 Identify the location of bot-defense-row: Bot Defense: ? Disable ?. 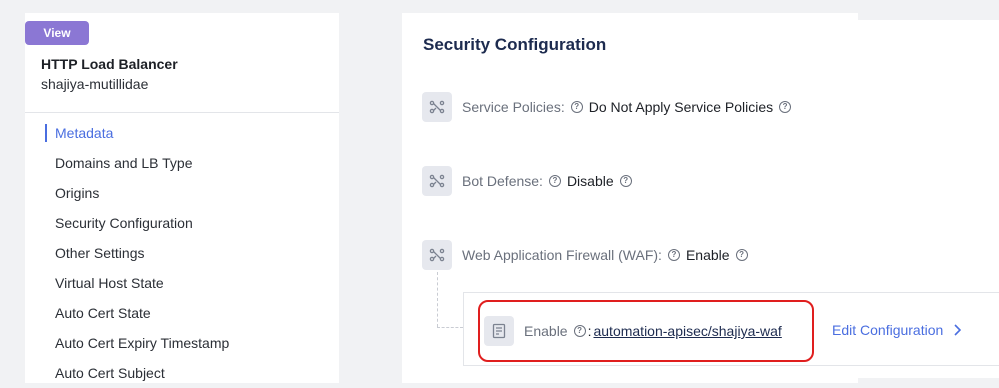
(527, 181).